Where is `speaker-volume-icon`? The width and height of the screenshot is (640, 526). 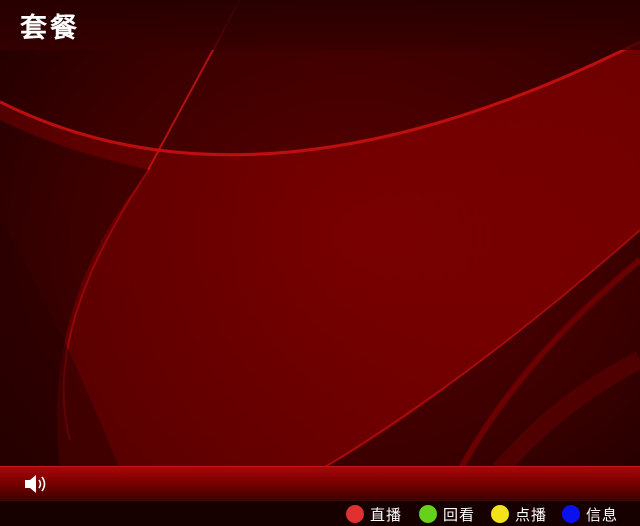 speaker-volume-icon is located at coordinates (36, 484).